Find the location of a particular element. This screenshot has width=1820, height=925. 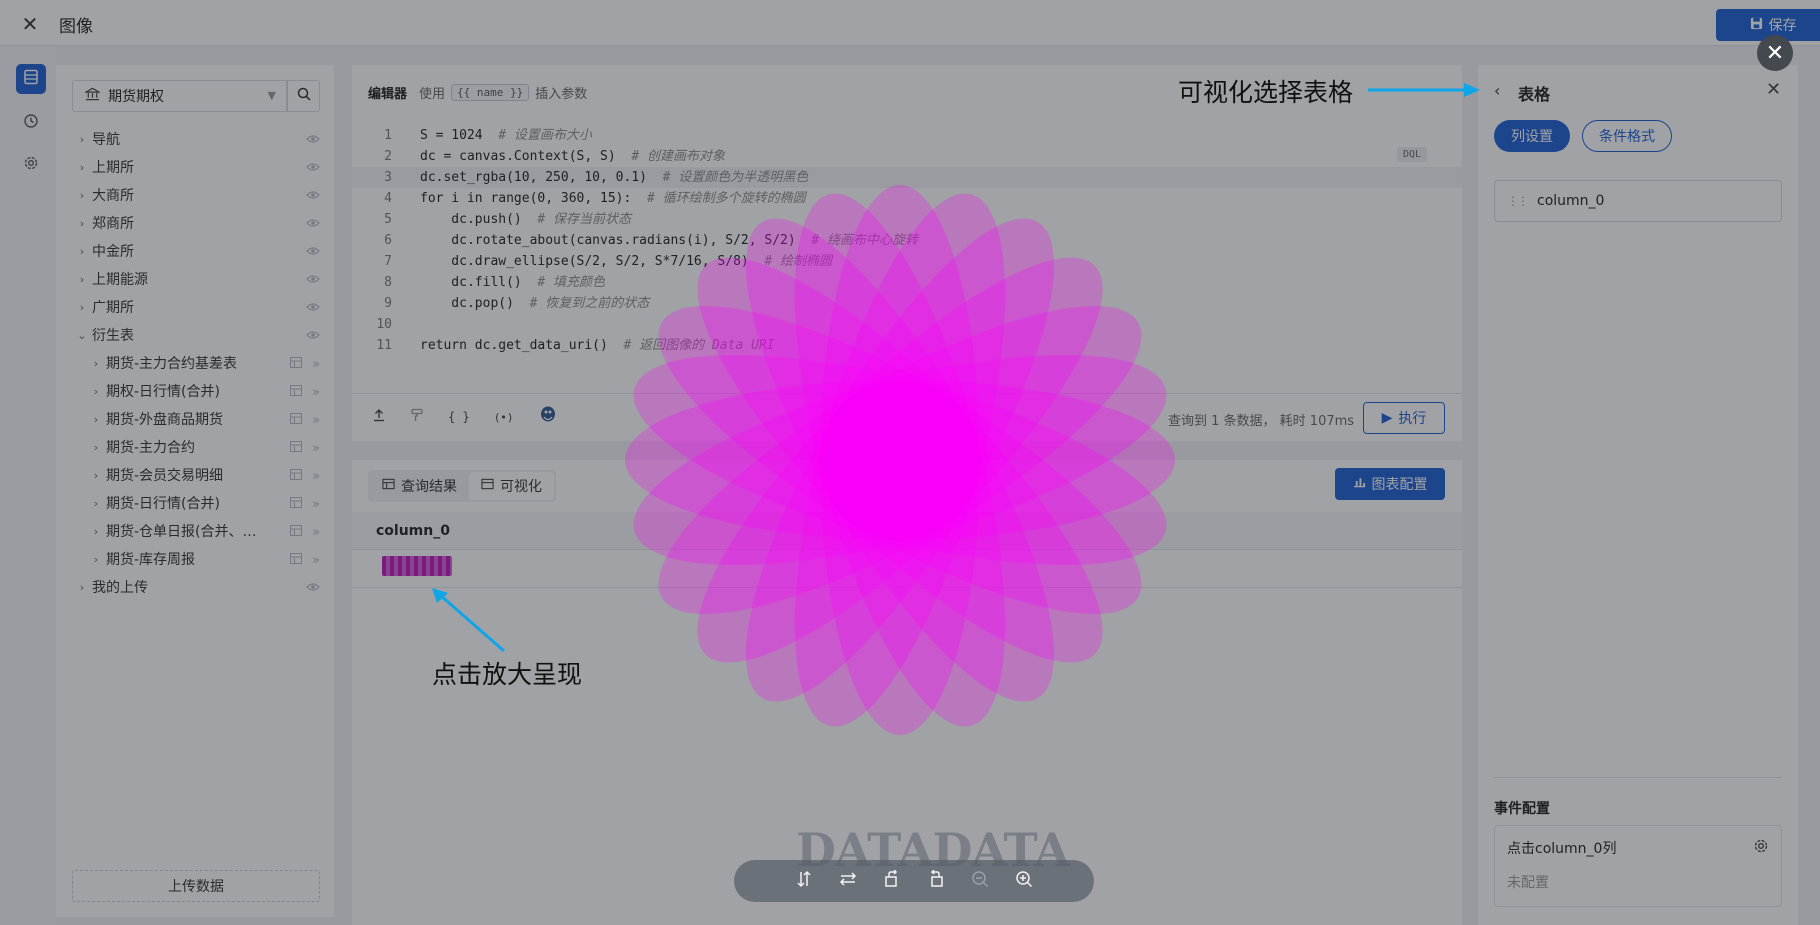

flip-horizontal-icon is located at coordinates (848, 881).